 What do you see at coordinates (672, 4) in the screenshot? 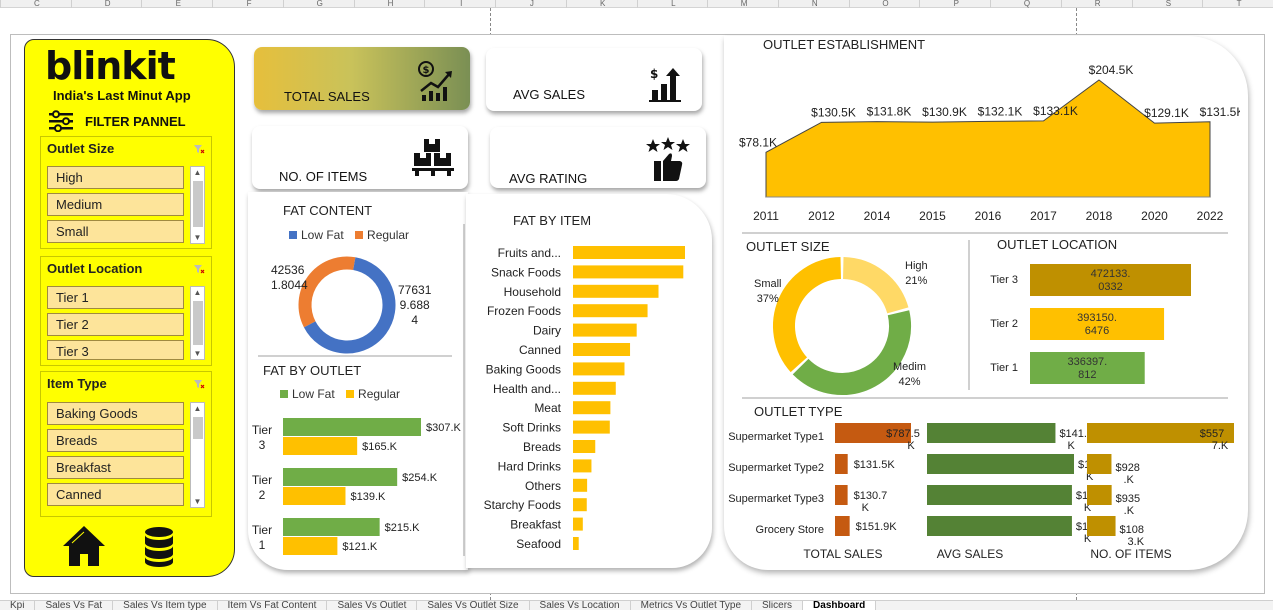
I see `column-header: L` at bounding box center [672, 4].